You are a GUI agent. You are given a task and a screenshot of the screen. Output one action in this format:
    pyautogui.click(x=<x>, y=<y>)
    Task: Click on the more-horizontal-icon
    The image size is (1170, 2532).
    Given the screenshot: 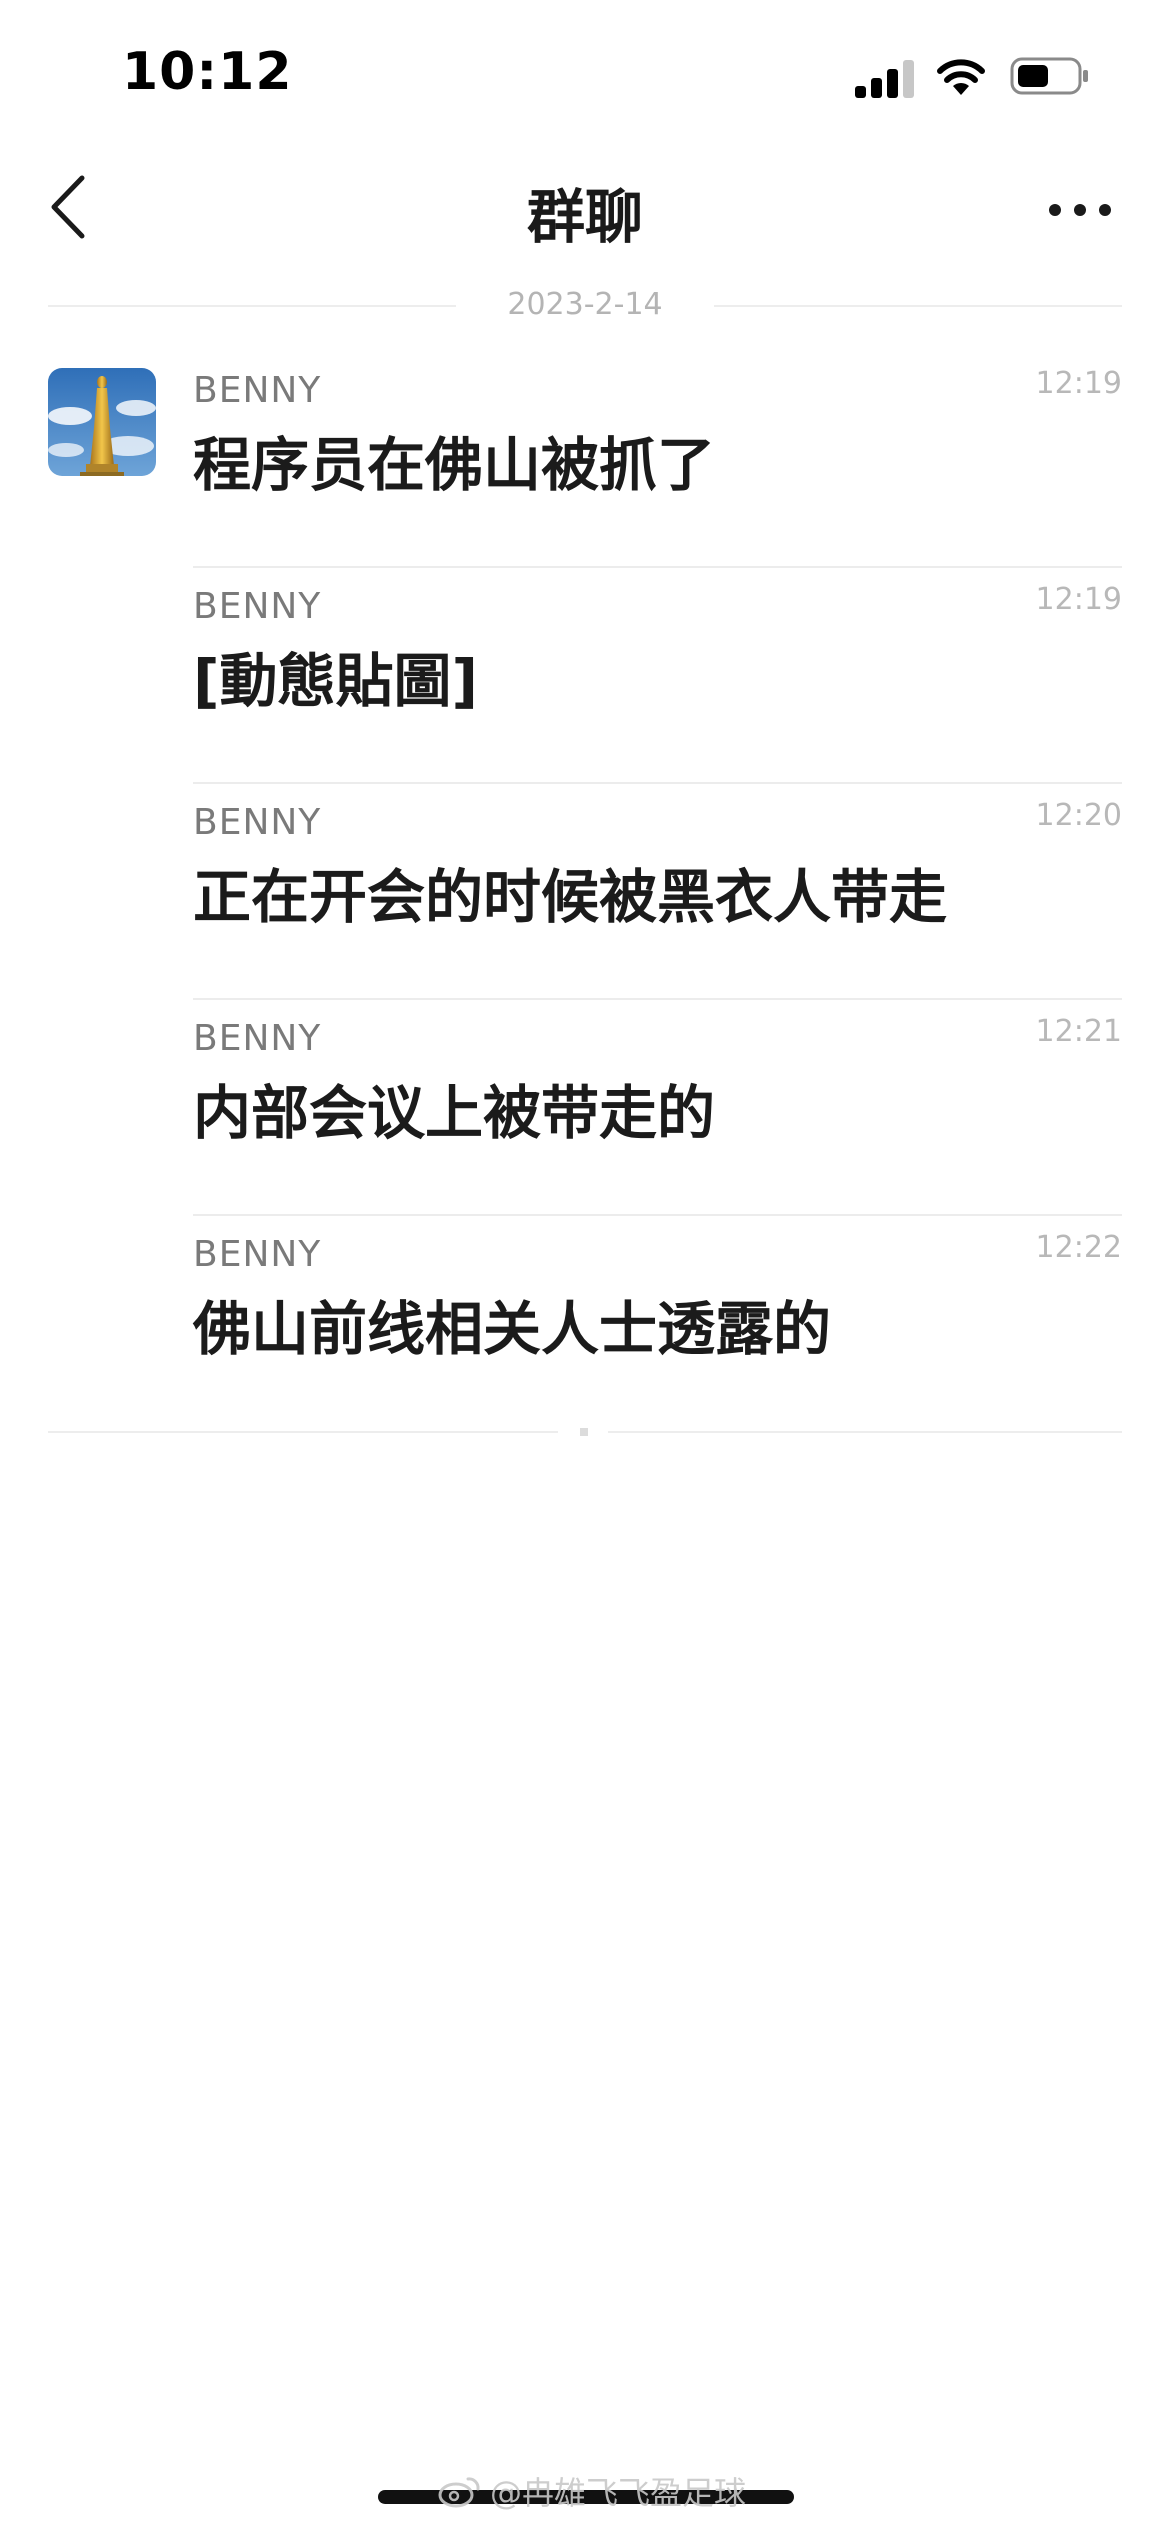 What is the action you would take?
    pyautogui.click(x=1080, y=210)
    